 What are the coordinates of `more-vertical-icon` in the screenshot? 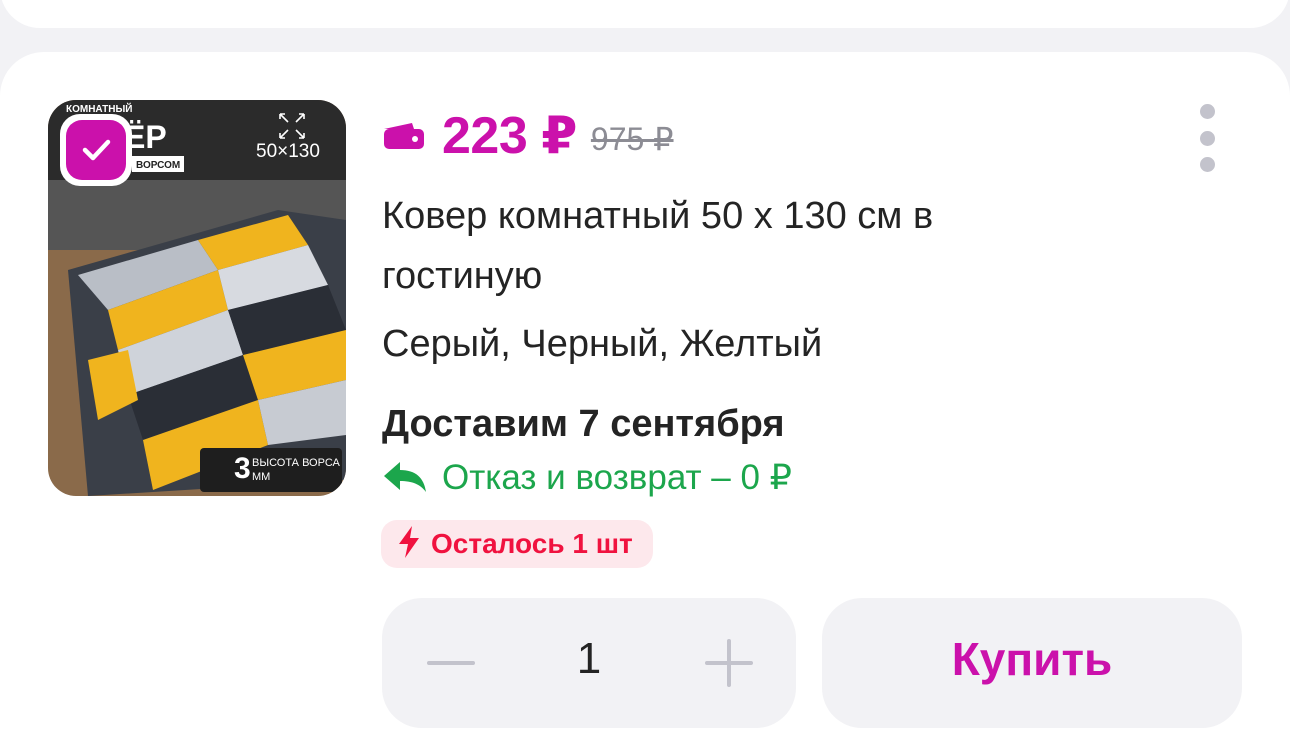 It's located at (1207, 111).